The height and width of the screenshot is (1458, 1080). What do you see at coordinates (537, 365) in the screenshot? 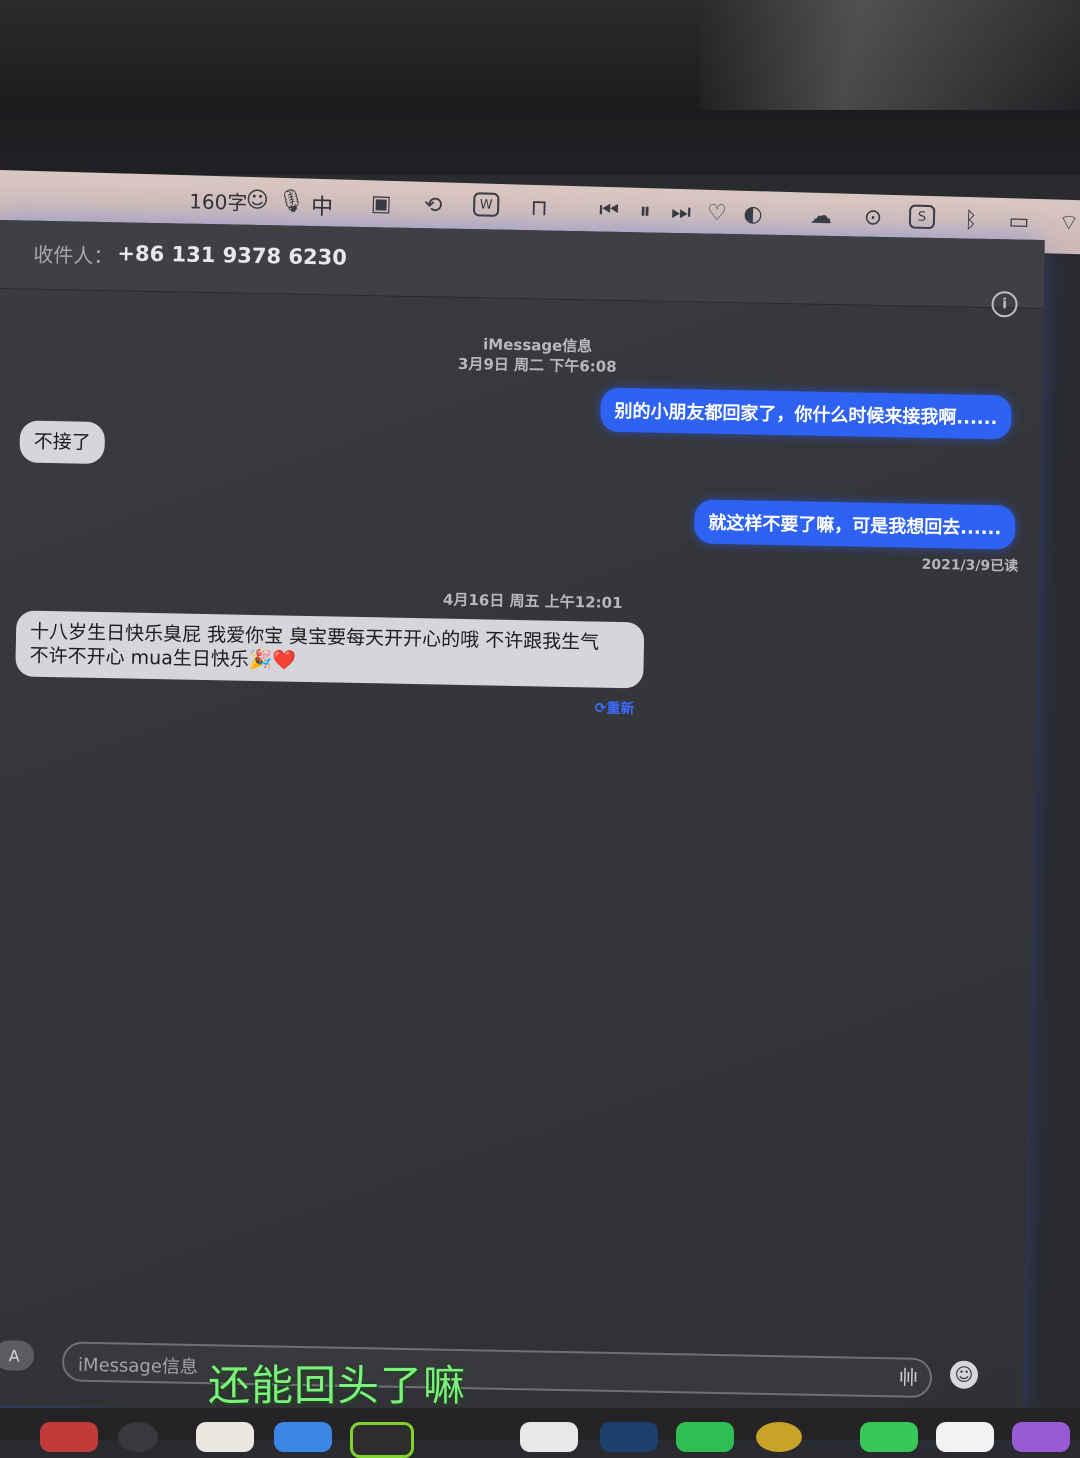
I see `timestamp: 3月9日 周二 下午6:08` at bounding box center [537, 365].